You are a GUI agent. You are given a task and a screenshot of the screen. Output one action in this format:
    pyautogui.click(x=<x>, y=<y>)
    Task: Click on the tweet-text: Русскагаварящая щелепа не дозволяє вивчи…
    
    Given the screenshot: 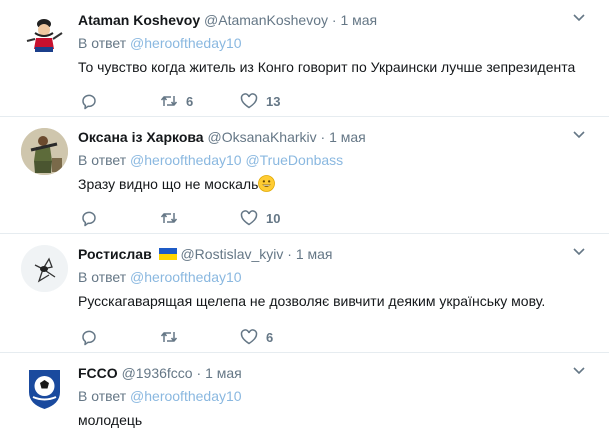 What is the action you would take?
    pyautogui.click(x=312, y=301)
    